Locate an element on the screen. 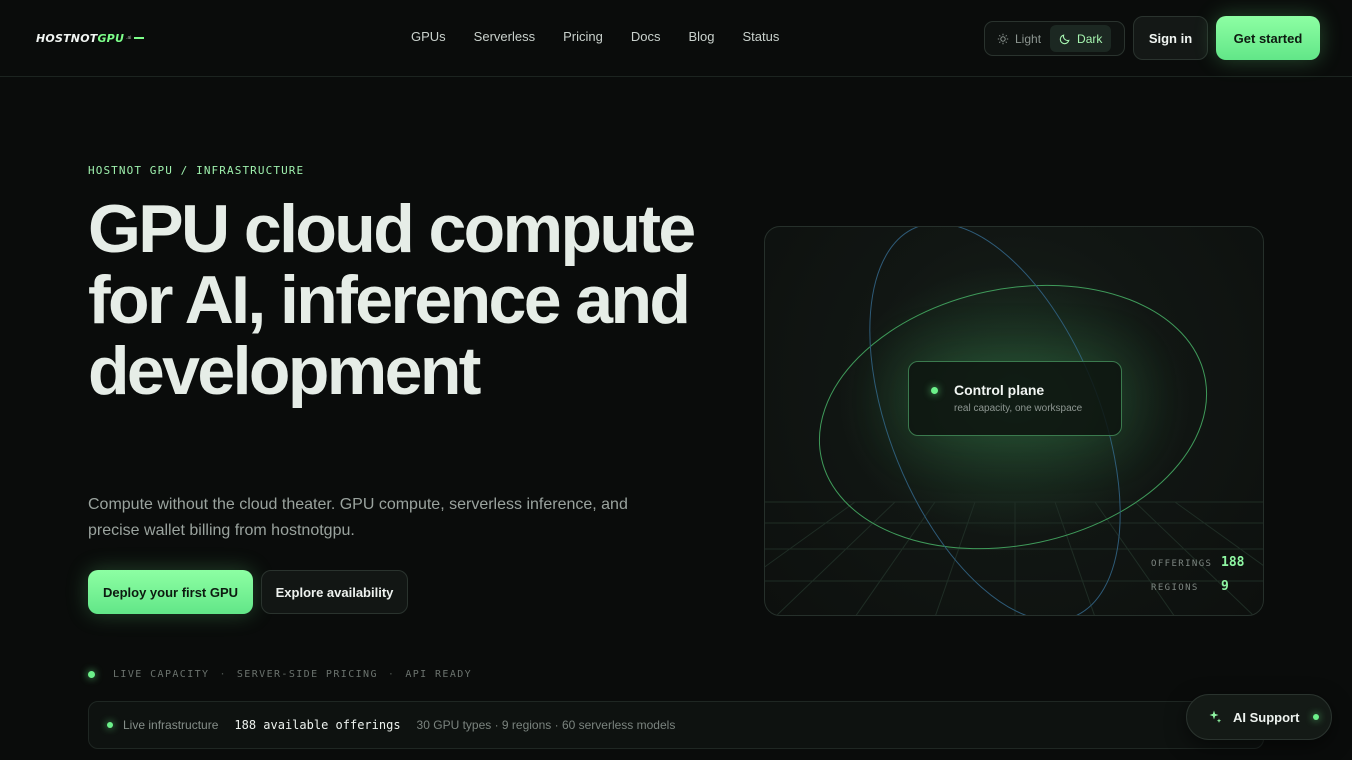  stat-regions: REGIONS 9 is located at coordinates (1190, 586).